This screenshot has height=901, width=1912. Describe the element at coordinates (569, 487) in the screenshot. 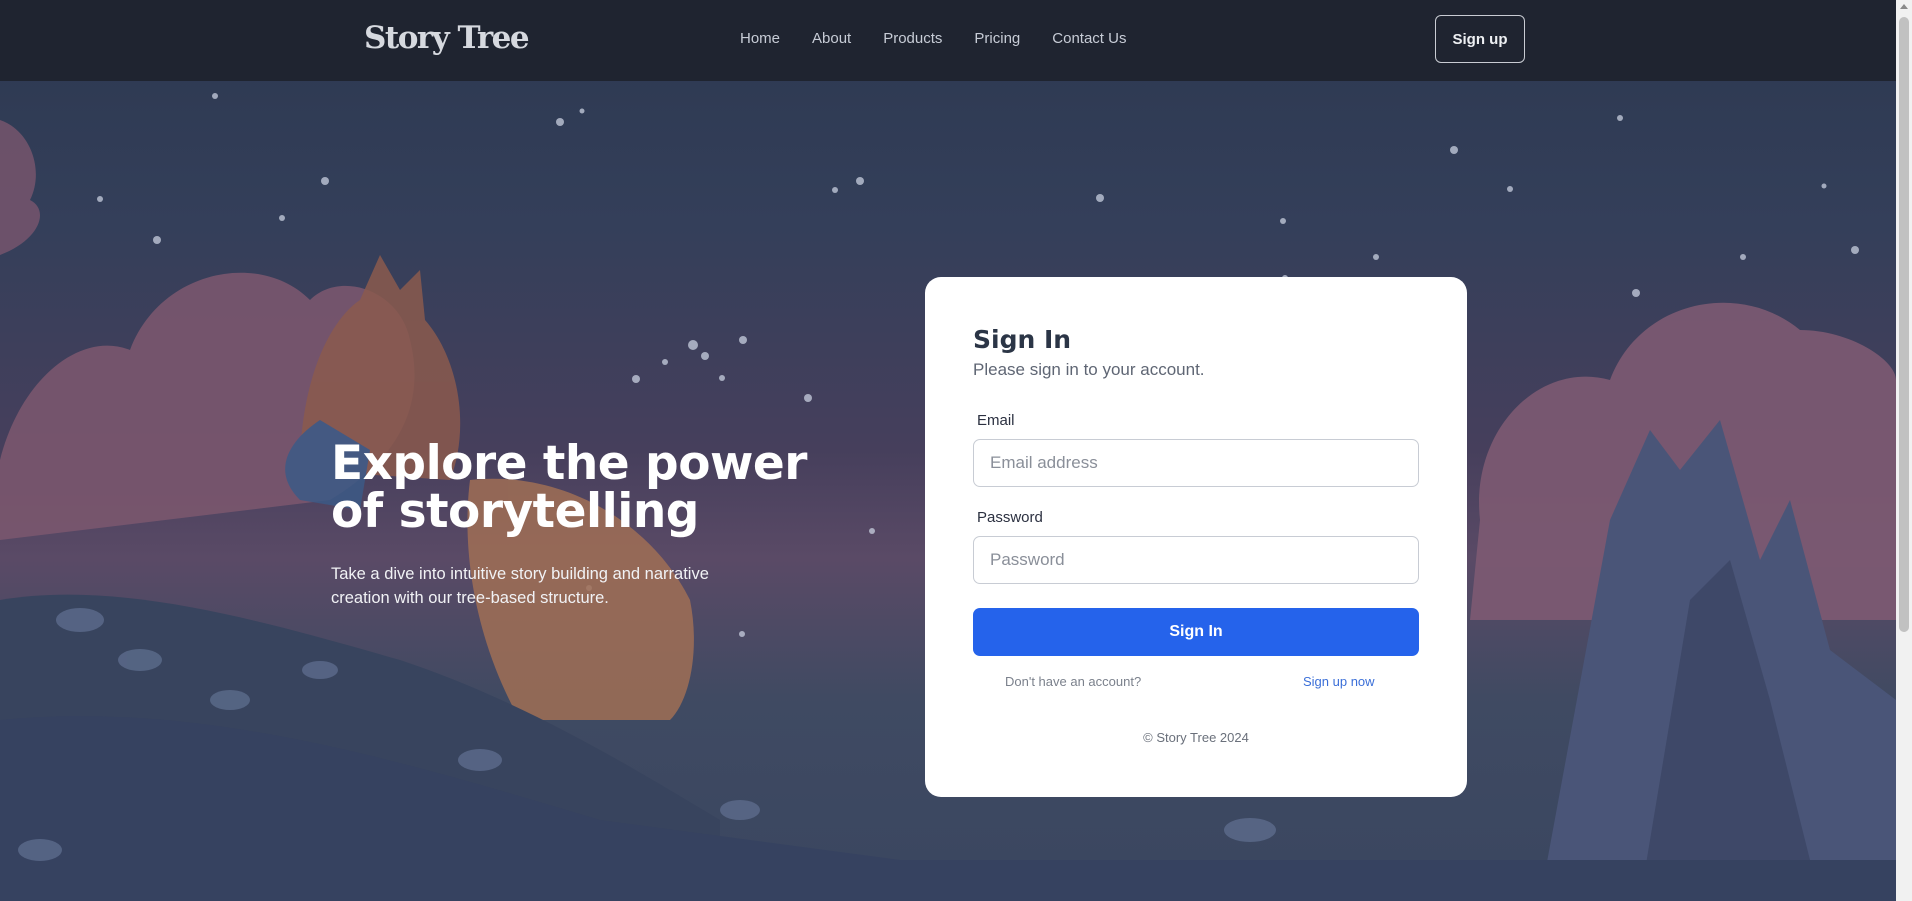

I see `hero-title: Explore the power of storytelling` at that location.